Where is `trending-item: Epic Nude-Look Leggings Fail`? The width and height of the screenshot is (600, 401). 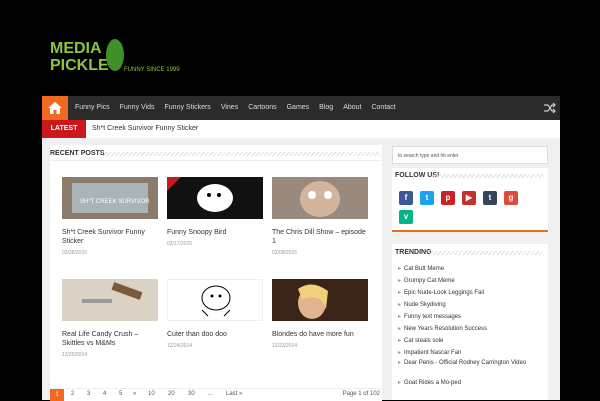
trending-item: Epic Nude-Look Leggings Fail is located at coordinates (468, 293).